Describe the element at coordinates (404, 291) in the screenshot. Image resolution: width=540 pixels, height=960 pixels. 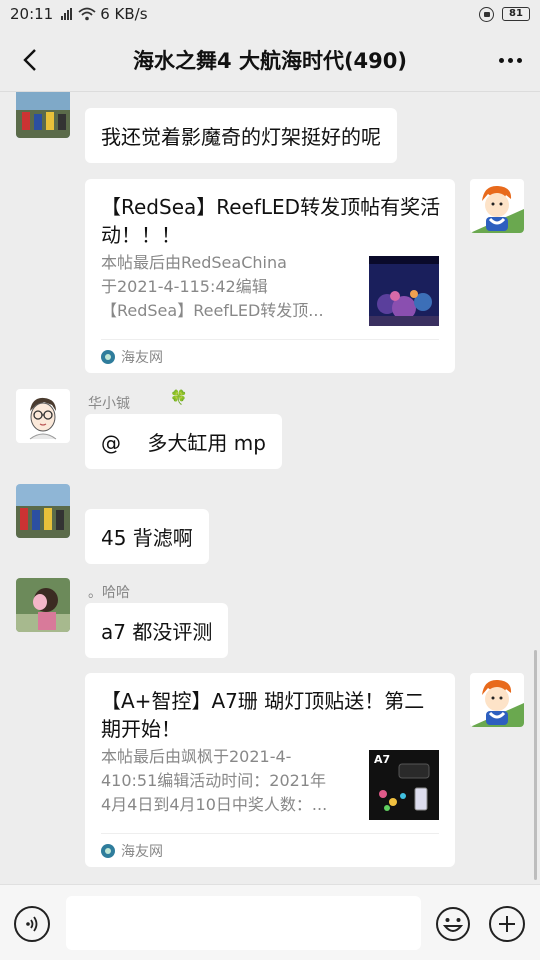
I see `reef-tank-thumbnail` at that location.